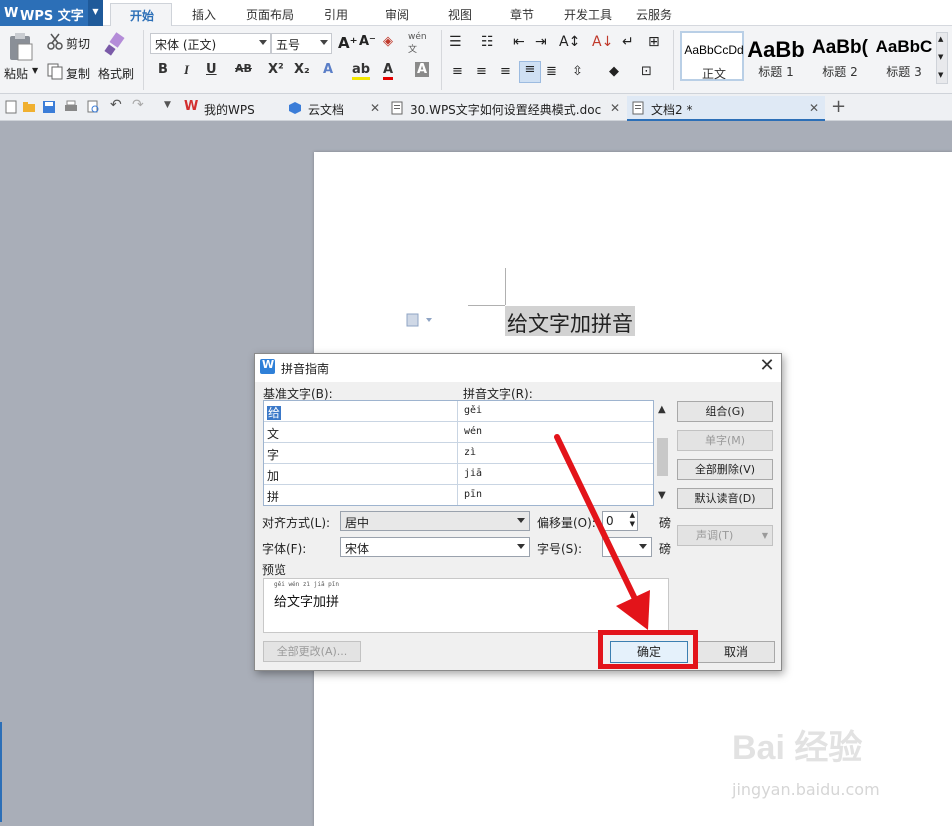  Describe the element at coordinates (361, 495) in the screenshot. I see `base-text-field: 拼` at that location.